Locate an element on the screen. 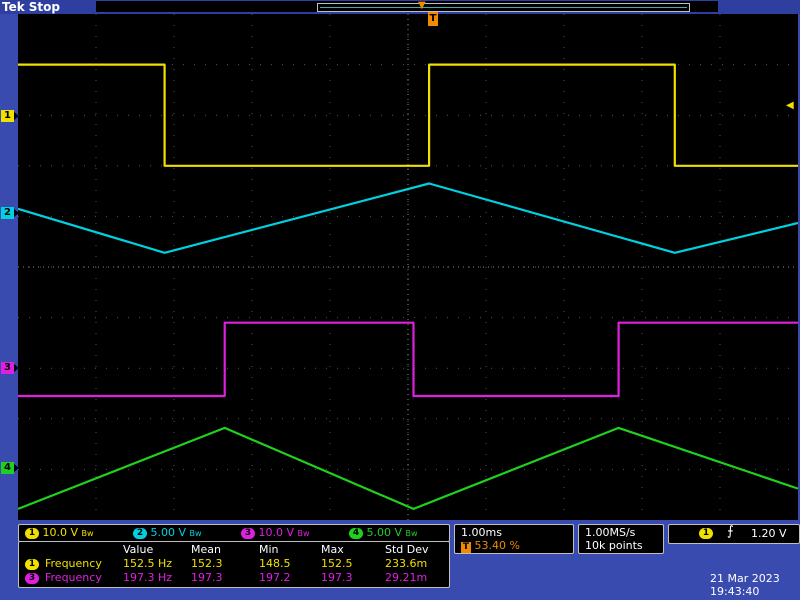  record-length: 10k points is located at coordinates (614, 545).